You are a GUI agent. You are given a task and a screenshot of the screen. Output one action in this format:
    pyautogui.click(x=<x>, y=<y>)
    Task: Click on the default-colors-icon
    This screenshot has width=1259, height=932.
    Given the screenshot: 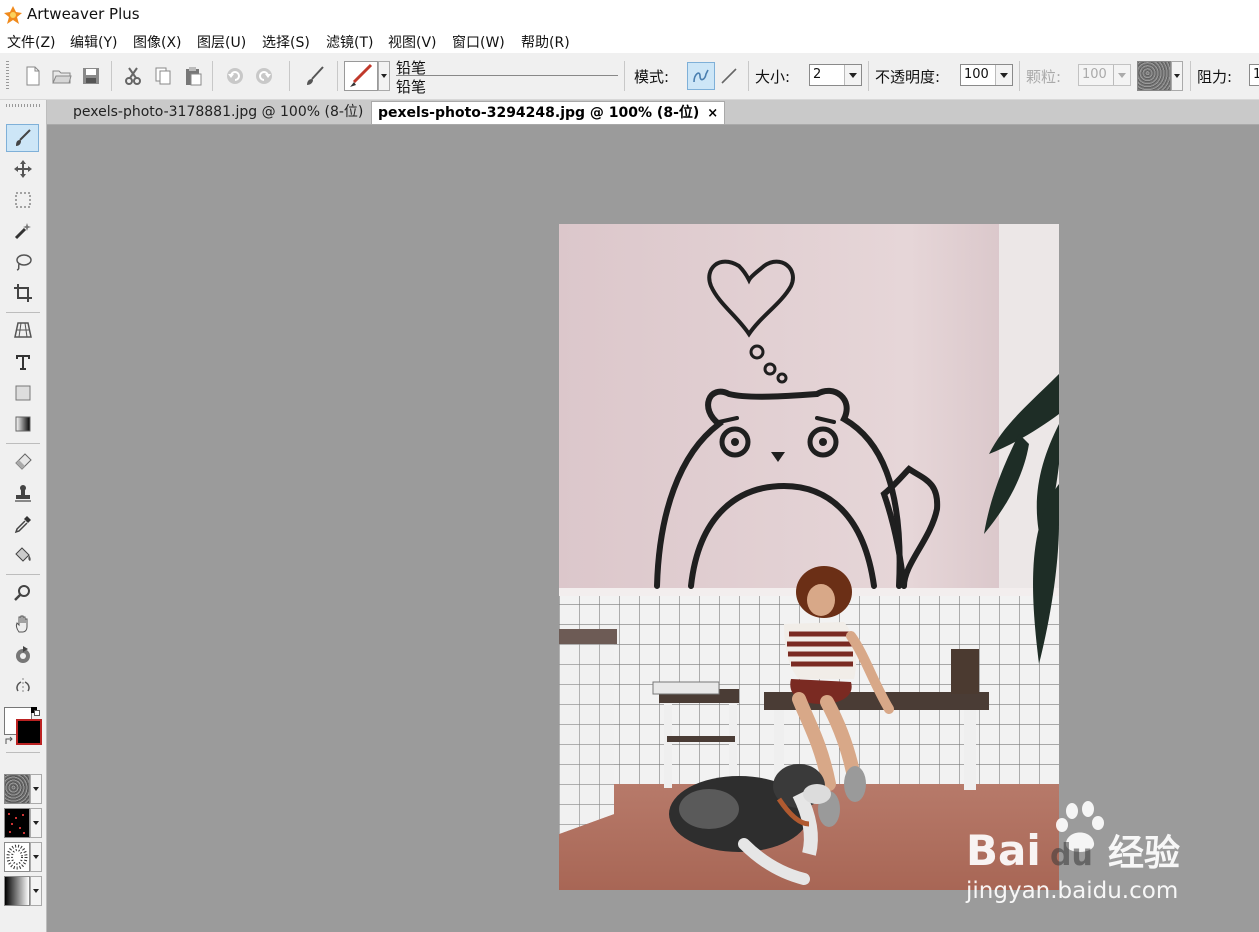 What is the action you would take?
    pyautogui.click(x=35, y=711)
    